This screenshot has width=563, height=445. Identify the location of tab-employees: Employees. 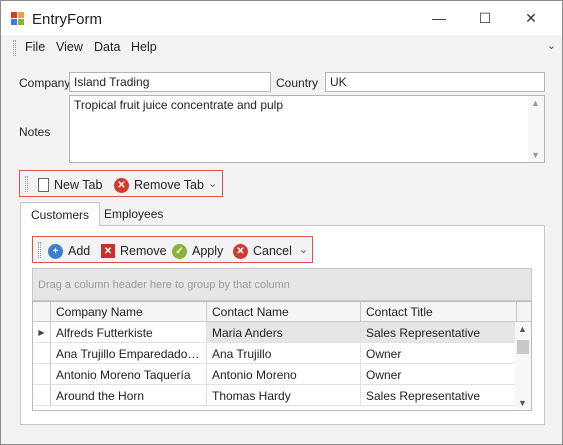
(133, 213).